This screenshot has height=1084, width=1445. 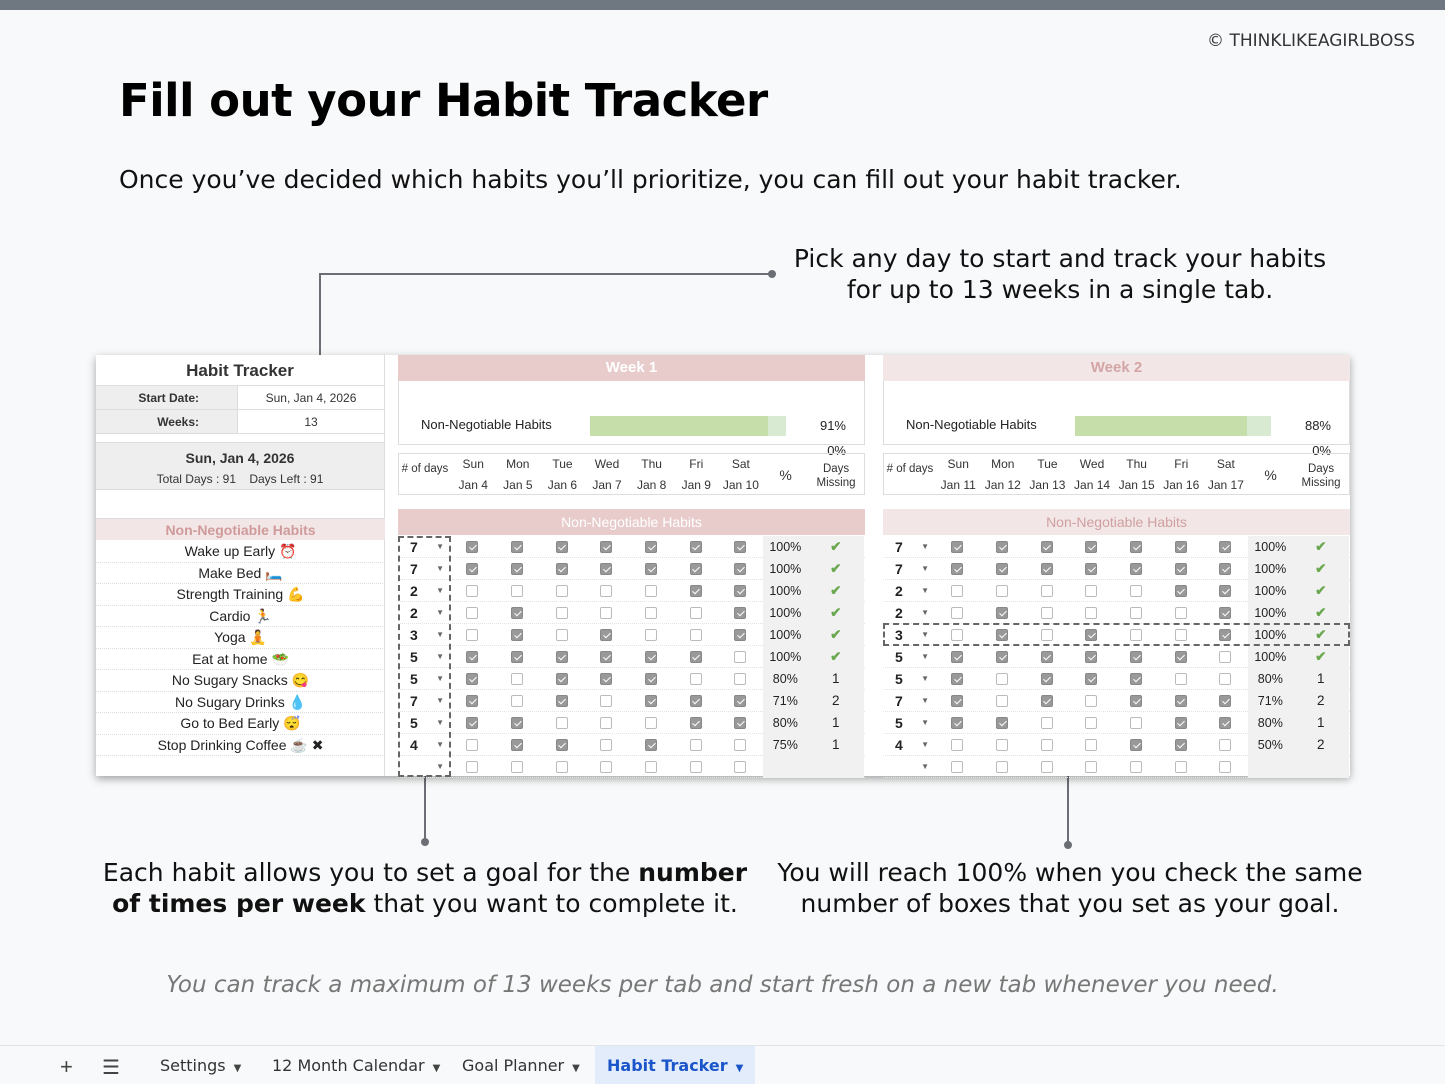 What do you see at coordinates (240, 616) in the screenshot?
I see `habit-item: Cardio 🏃` at bounding box center [240, 616].